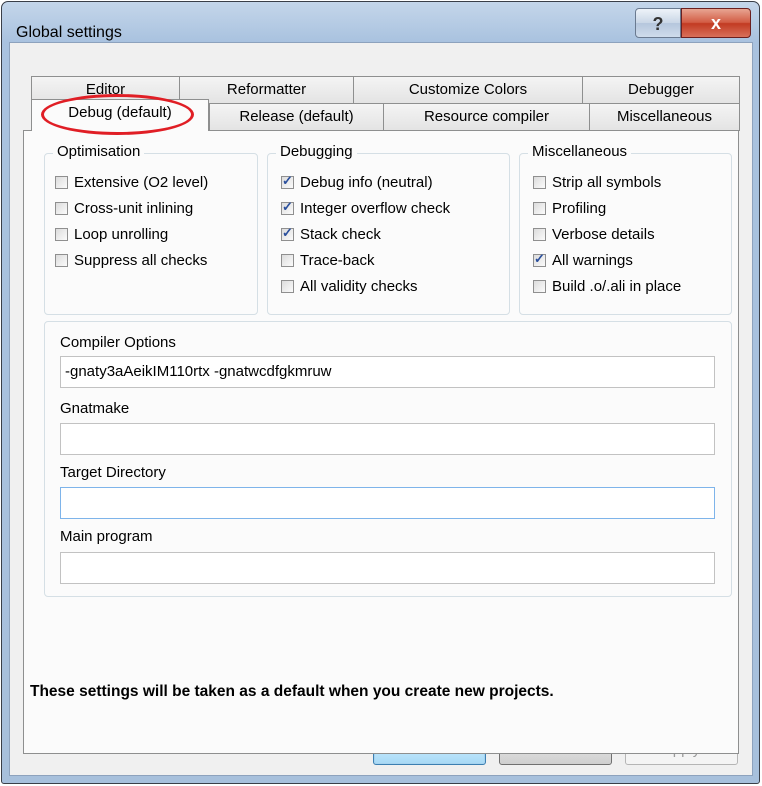 This screenshot has width=762, height=786. Describe the element at coordinates (316, 151) in the screenshot. I see `debugging-group-title: Debugging` at that location.